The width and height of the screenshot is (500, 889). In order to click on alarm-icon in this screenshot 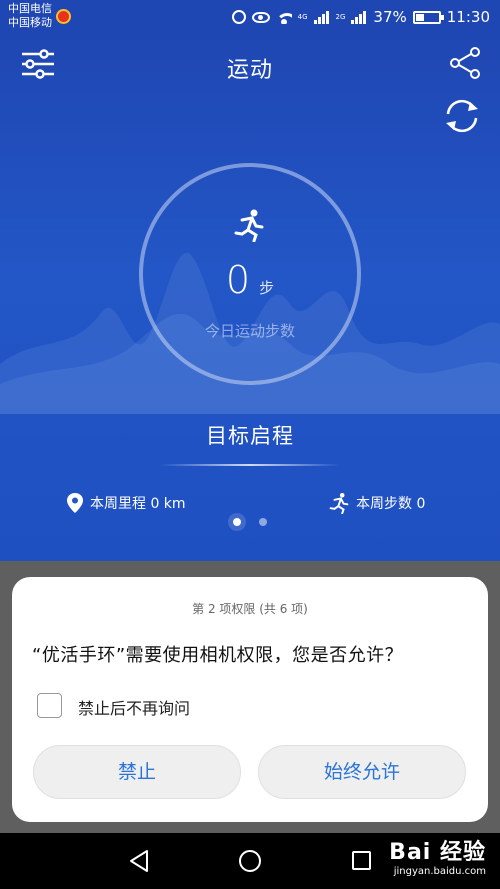, I will do `click(238, 17)`.